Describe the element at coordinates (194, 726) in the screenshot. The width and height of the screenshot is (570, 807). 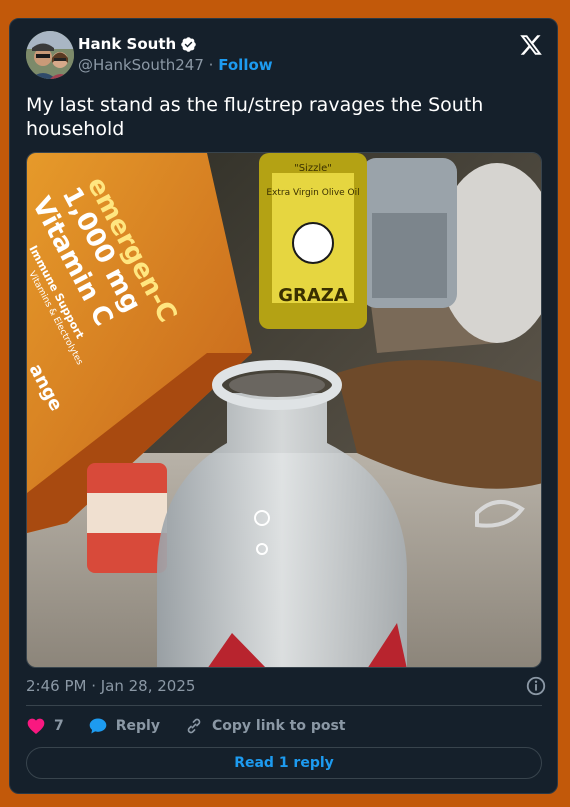
I see `link-icon` at that location.